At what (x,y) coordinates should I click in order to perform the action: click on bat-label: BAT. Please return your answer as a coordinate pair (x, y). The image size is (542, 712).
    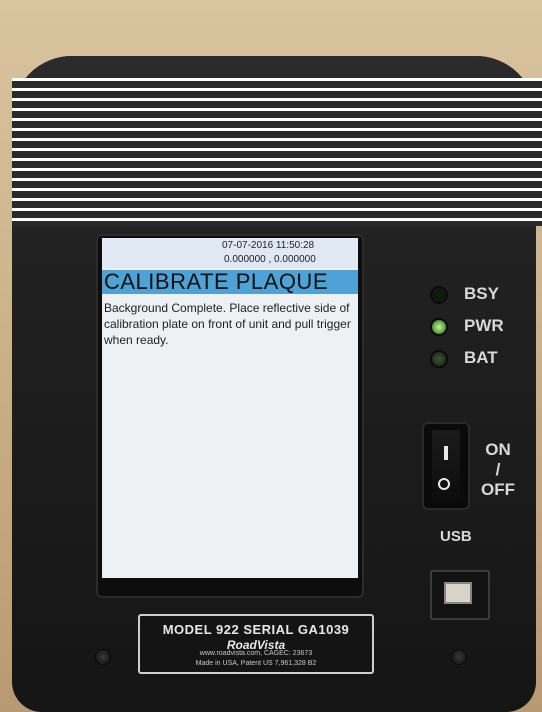
    Looking at the image, I should click on (481, 357).